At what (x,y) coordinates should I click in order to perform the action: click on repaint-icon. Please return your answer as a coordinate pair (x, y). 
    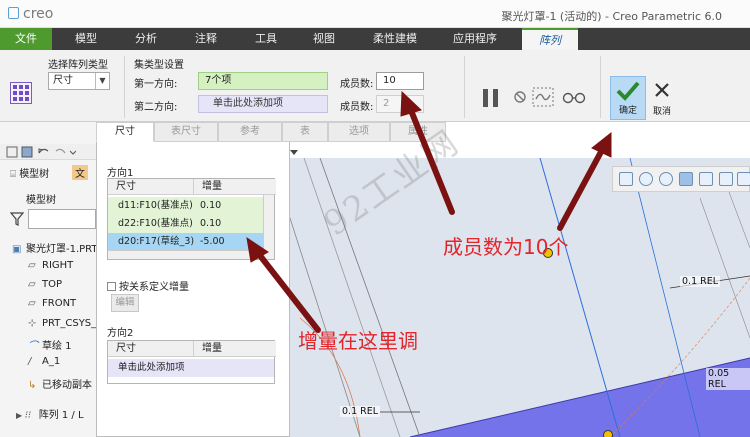
    Looking at the image, I should click on (686, 179).